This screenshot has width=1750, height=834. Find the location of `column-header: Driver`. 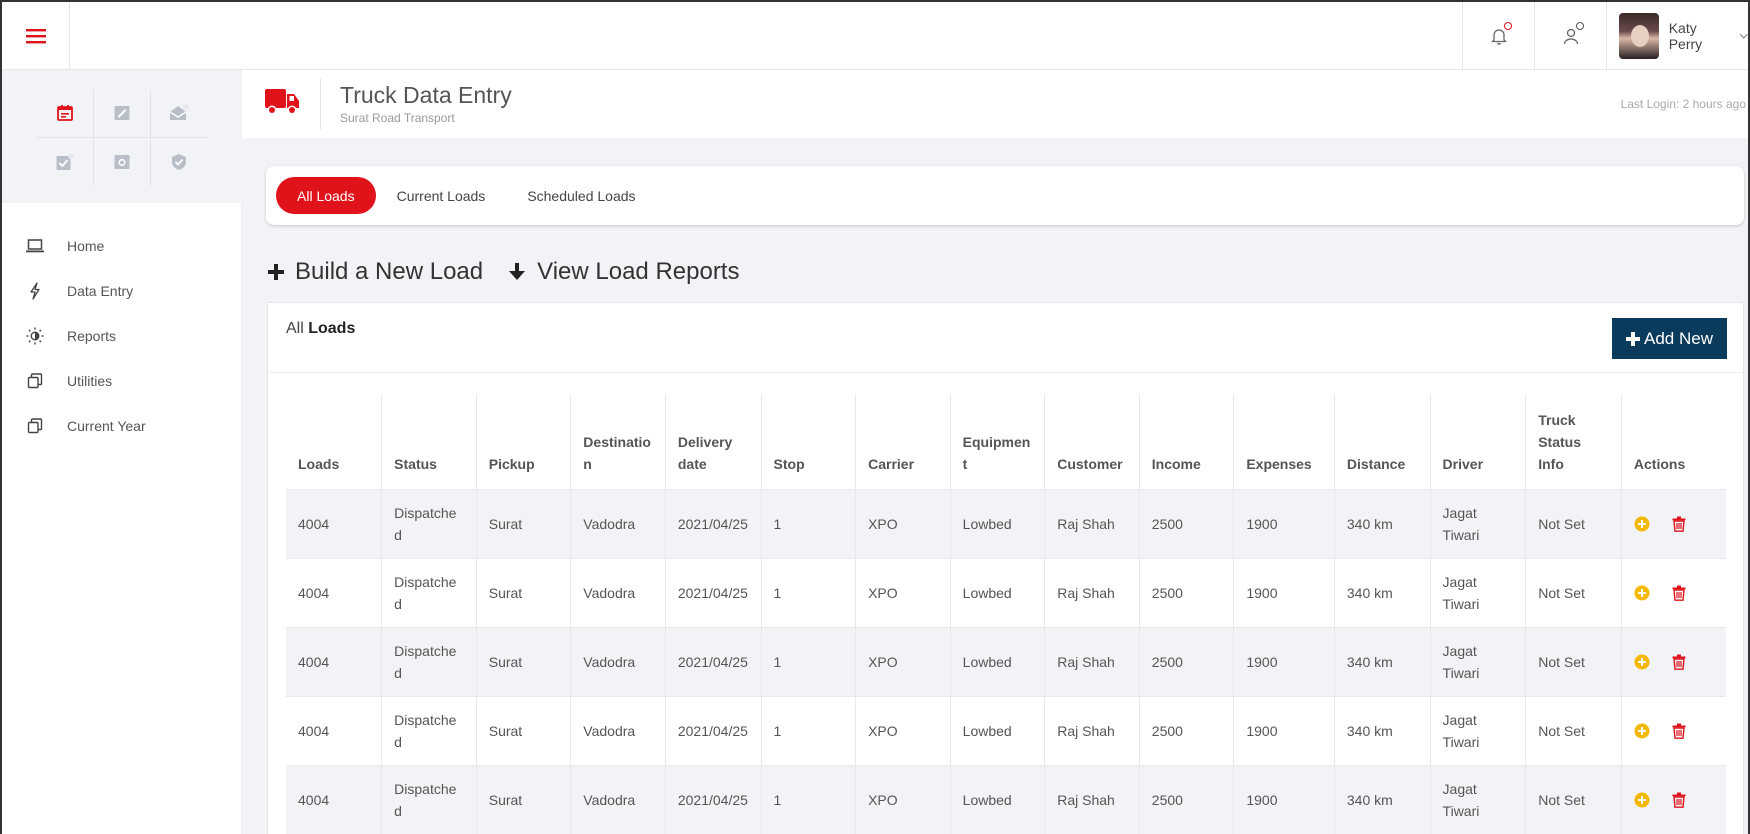

column-header: Driver is located at coordinates (1478, 441).